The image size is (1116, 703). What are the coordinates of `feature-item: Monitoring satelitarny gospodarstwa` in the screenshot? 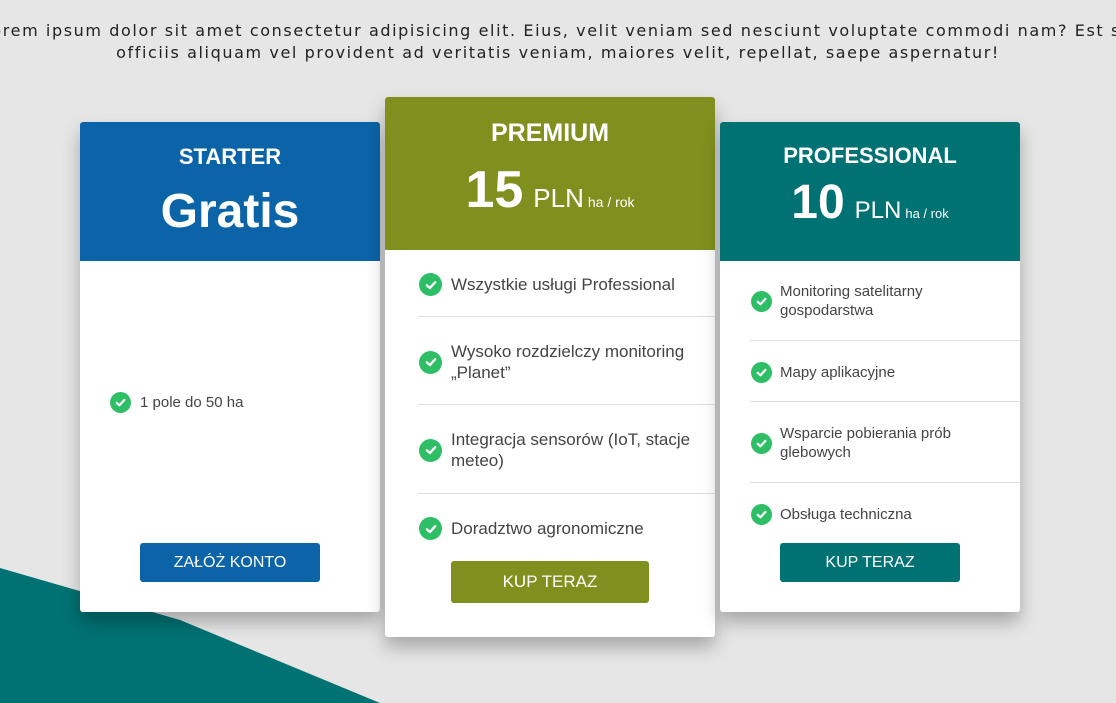 It's located at (876, 301).